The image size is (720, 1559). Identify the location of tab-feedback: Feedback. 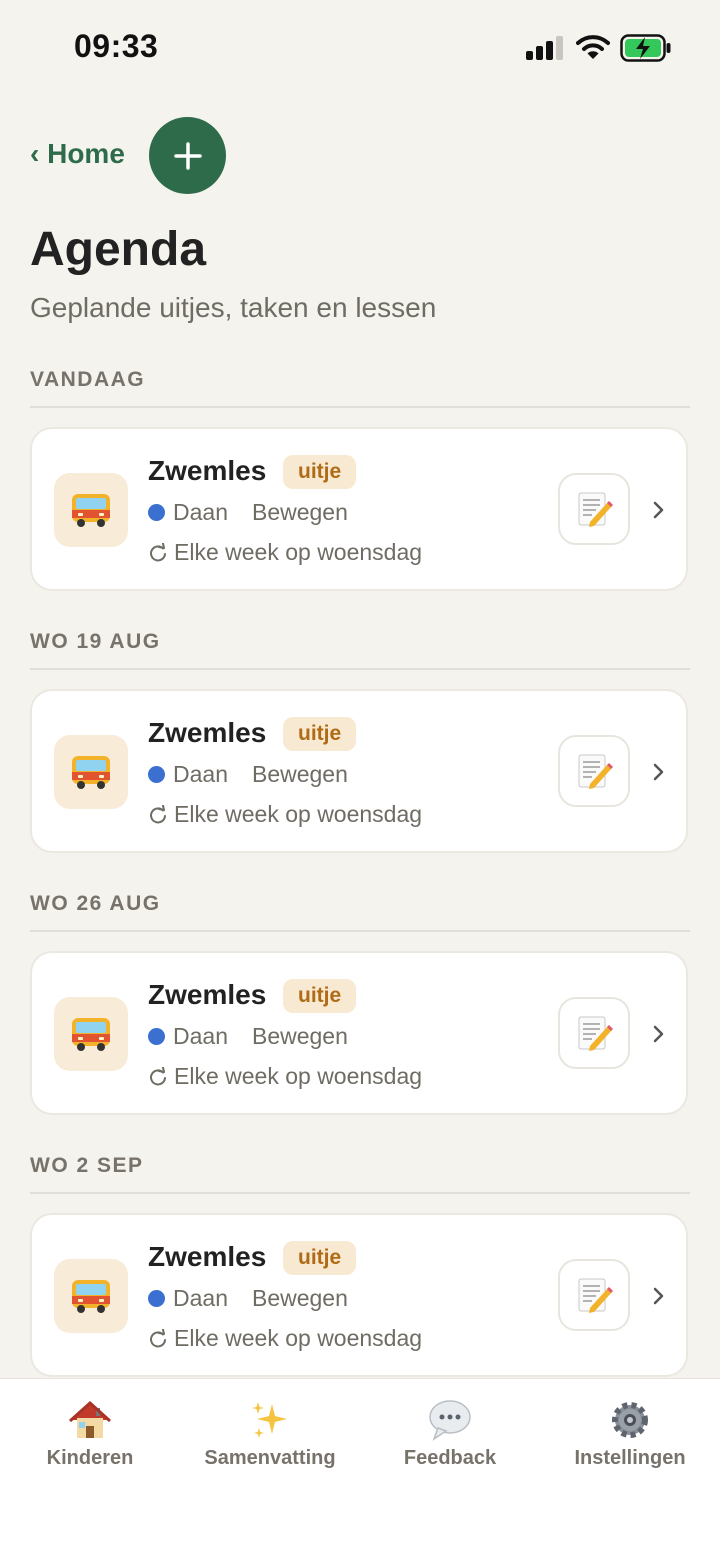
(450, 1434).